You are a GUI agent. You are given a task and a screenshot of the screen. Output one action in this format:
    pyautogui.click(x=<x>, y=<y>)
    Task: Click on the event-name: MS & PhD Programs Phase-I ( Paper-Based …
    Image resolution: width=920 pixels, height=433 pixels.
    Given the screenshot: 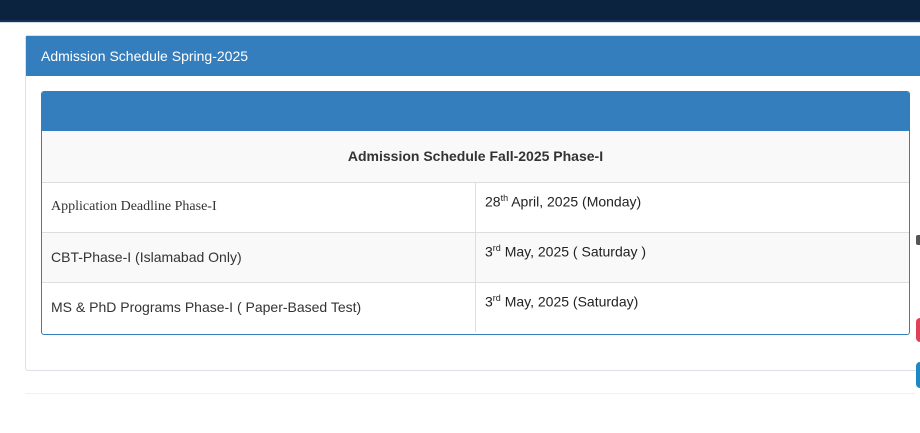 What is the action you would take?
    pyautogui.click(x=259, y=306)
    